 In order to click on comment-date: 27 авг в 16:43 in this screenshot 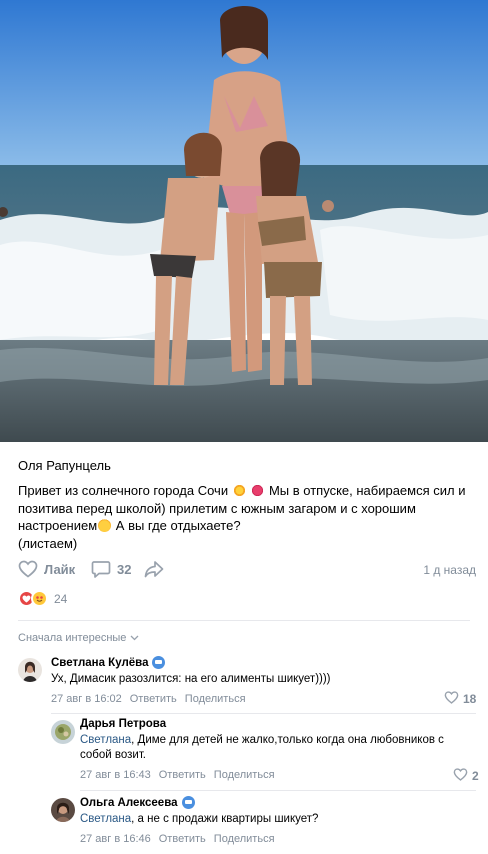, I will do `click(115, 775)`.